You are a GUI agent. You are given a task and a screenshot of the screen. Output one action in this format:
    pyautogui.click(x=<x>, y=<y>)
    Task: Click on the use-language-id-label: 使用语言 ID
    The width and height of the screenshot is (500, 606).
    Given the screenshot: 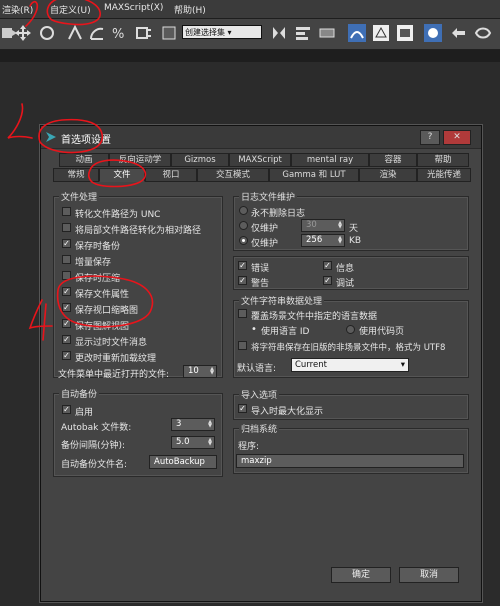 What is the action you would take?
    pyautogui.click(x=285, y=332)
    